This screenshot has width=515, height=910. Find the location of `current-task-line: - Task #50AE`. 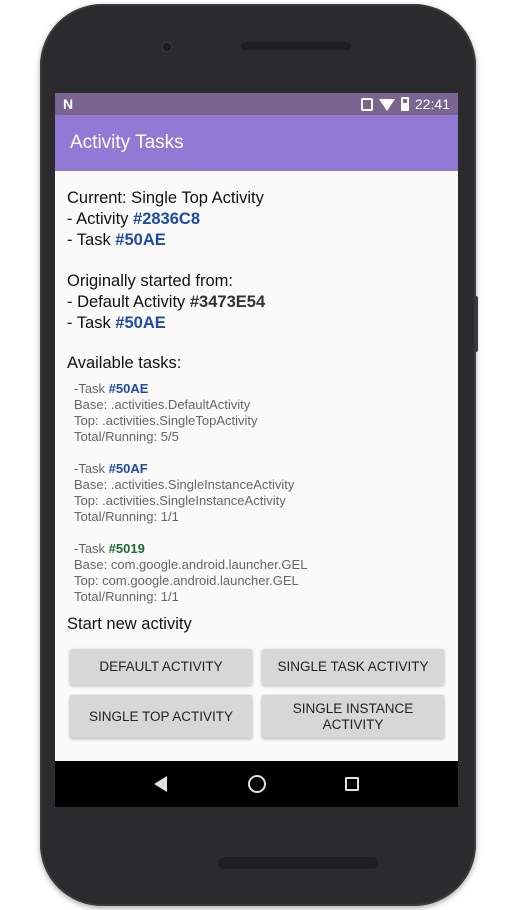

current-task-line: - Task #50AE is located at coordinates (257, 240).